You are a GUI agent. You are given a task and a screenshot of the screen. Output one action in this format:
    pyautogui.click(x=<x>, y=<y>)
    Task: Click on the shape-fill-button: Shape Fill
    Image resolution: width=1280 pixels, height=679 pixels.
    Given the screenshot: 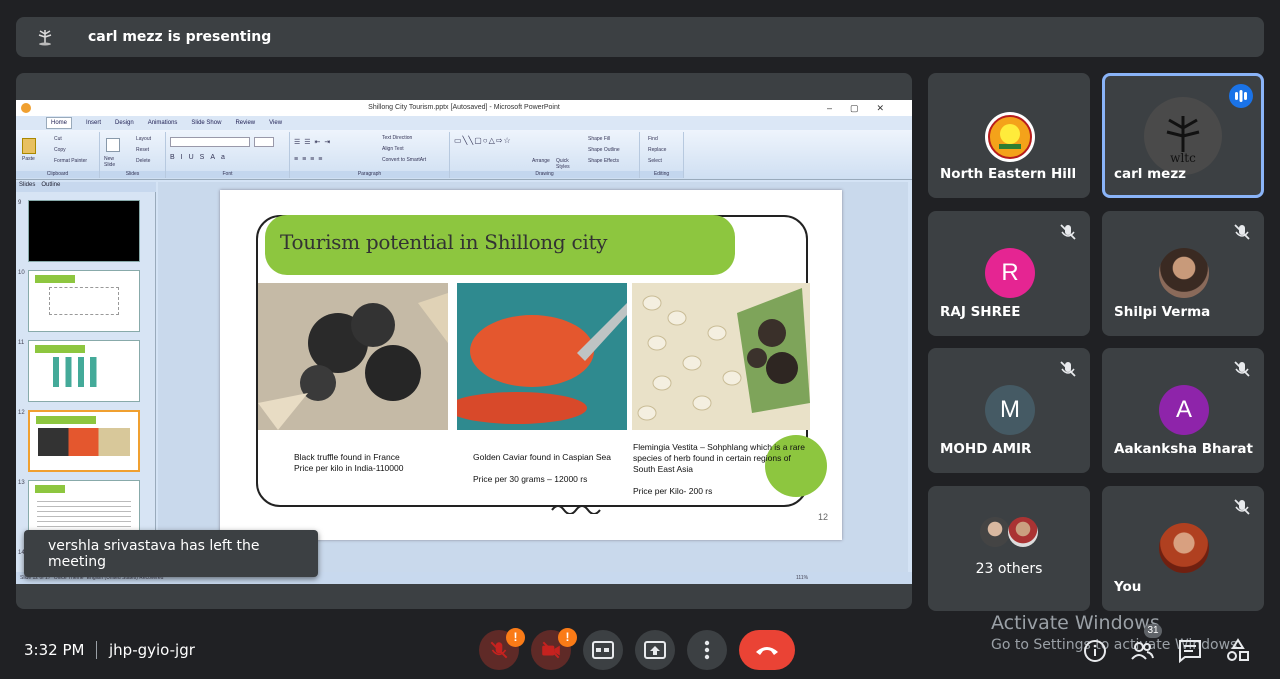 What is the action you would take?
    pyautogui.click(x=599, y=139)
    